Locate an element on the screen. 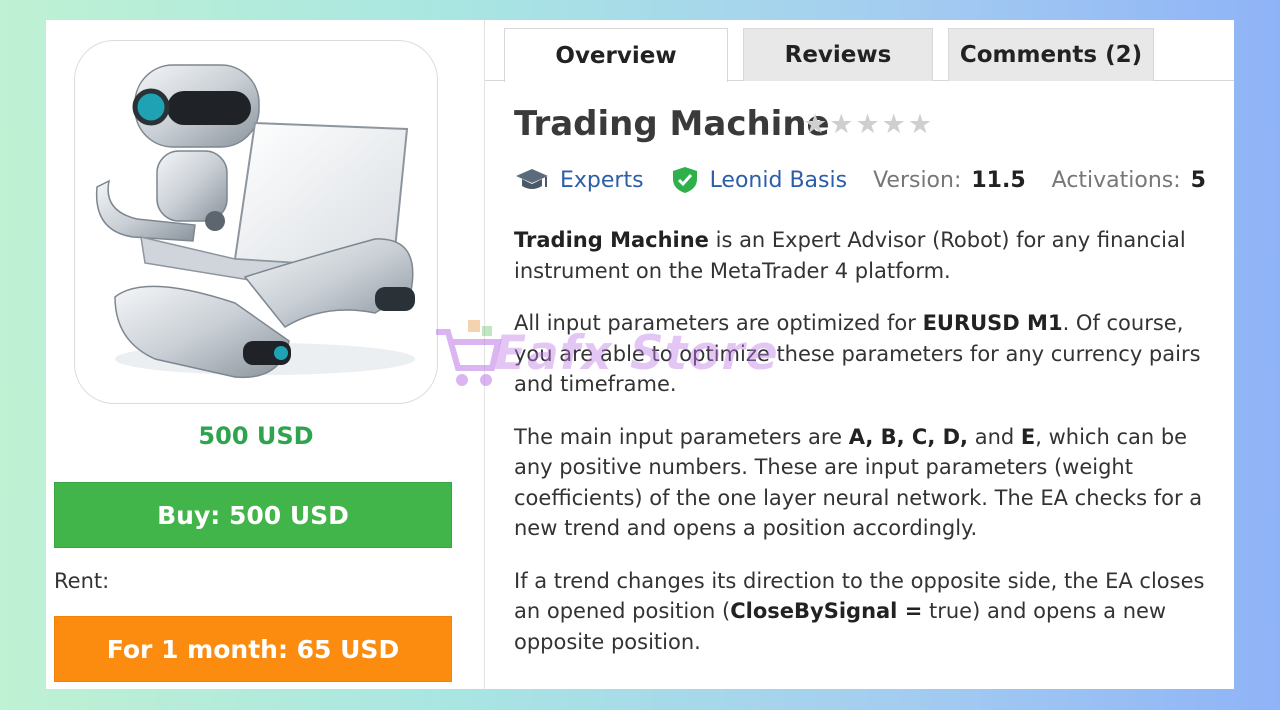  product-image is located at coordinates (256, 222).